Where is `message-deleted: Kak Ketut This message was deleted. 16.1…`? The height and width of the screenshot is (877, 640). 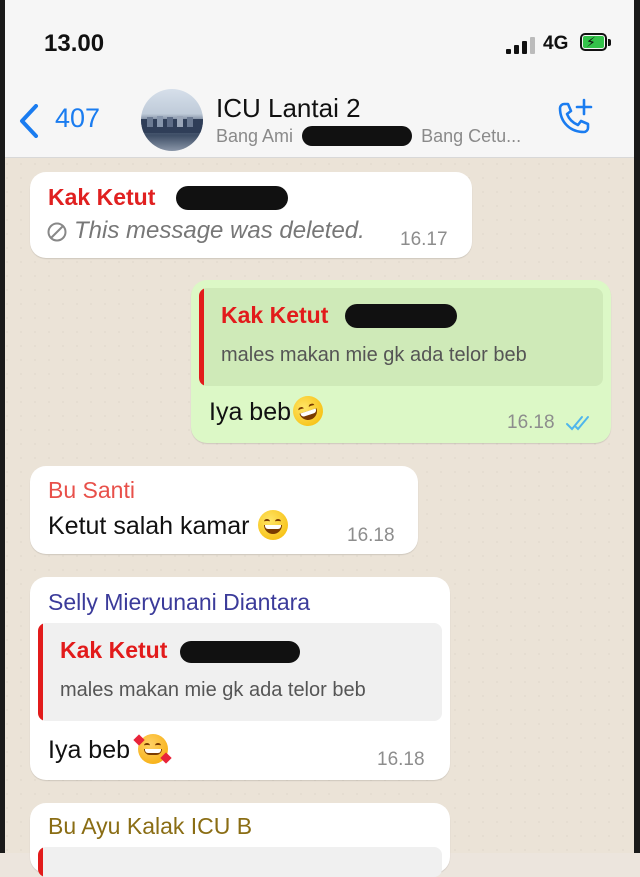 message-deleted: Kak Ketut This message was deleted. 16.1… is located at coordinates (251, 215).